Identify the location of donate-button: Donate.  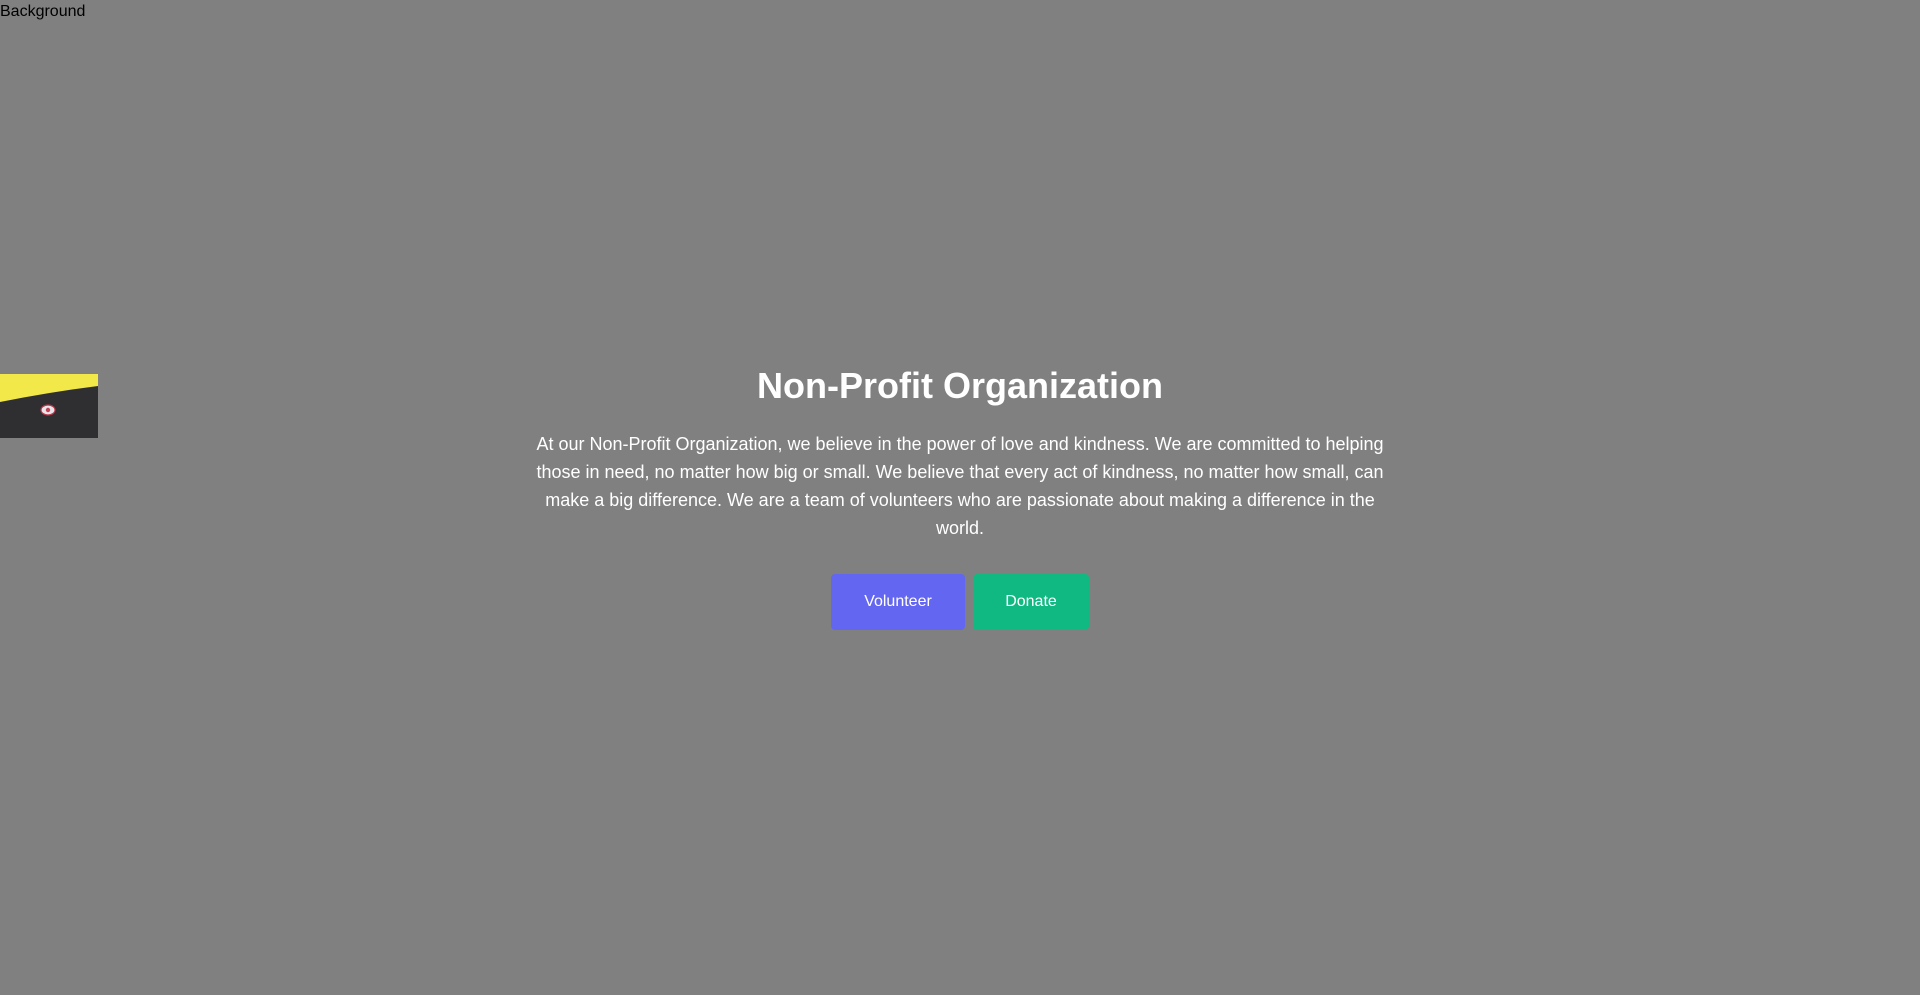
(1031, 602).